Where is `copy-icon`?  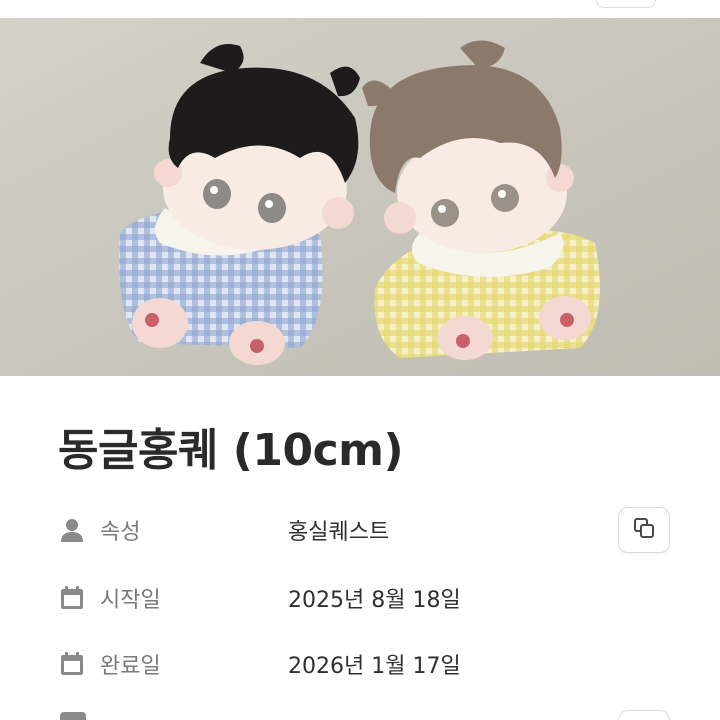
copy-icon is located at coordinates (644, 530).